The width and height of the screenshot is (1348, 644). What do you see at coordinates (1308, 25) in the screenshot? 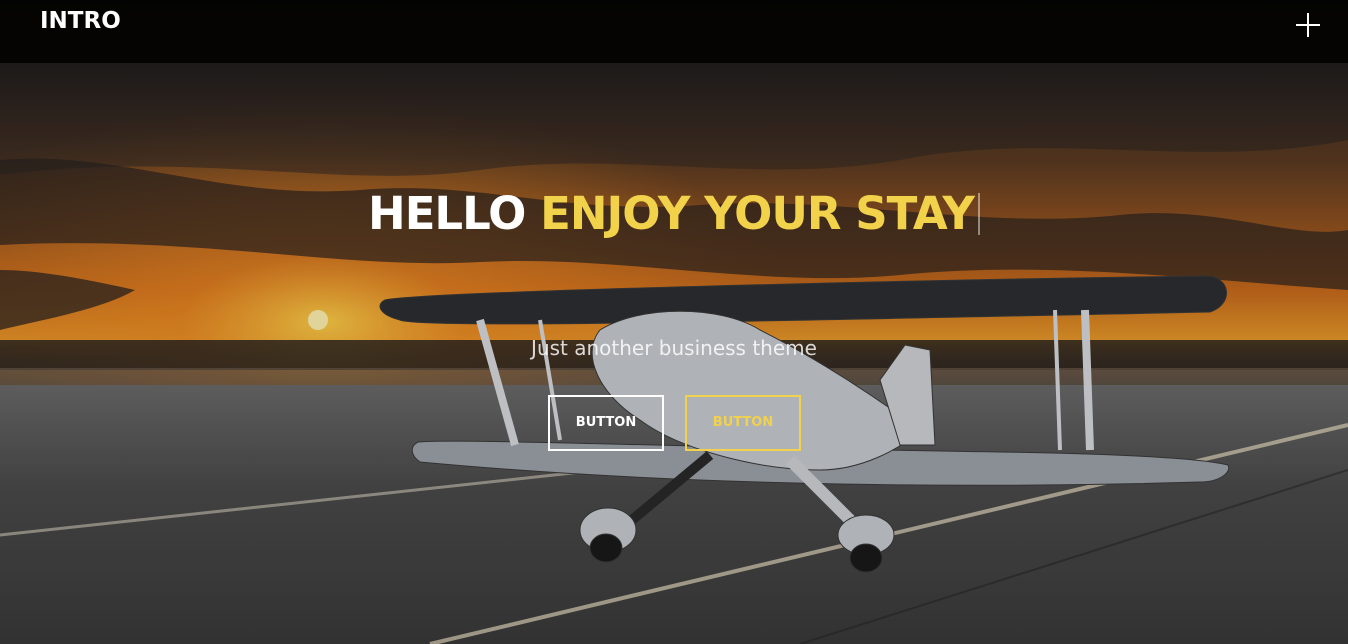
I see `plus-icon` at bounding box center [1308, 25].